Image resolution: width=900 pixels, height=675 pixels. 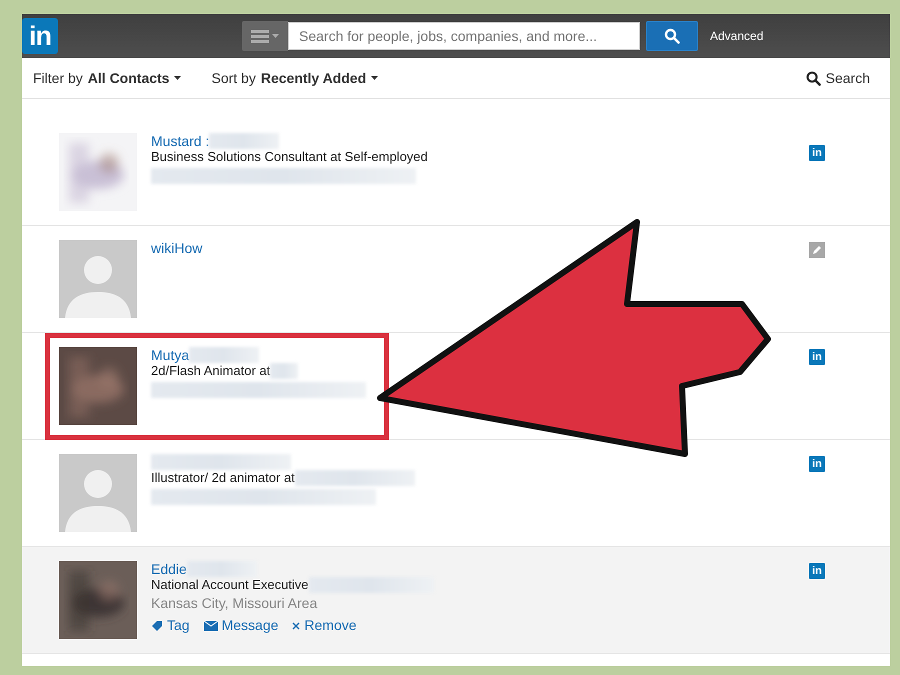 I want to click on contact-headline: National Account Executive, so click(x=230, y=585).